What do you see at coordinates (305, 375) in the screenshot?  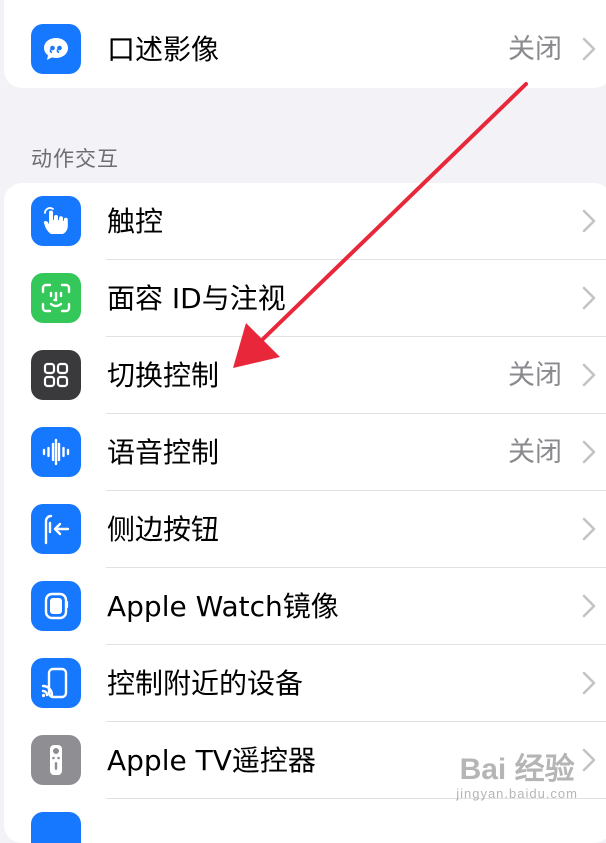 I see `switch-control-row: 切换控制 关闭` at bounding box center [305, 375].